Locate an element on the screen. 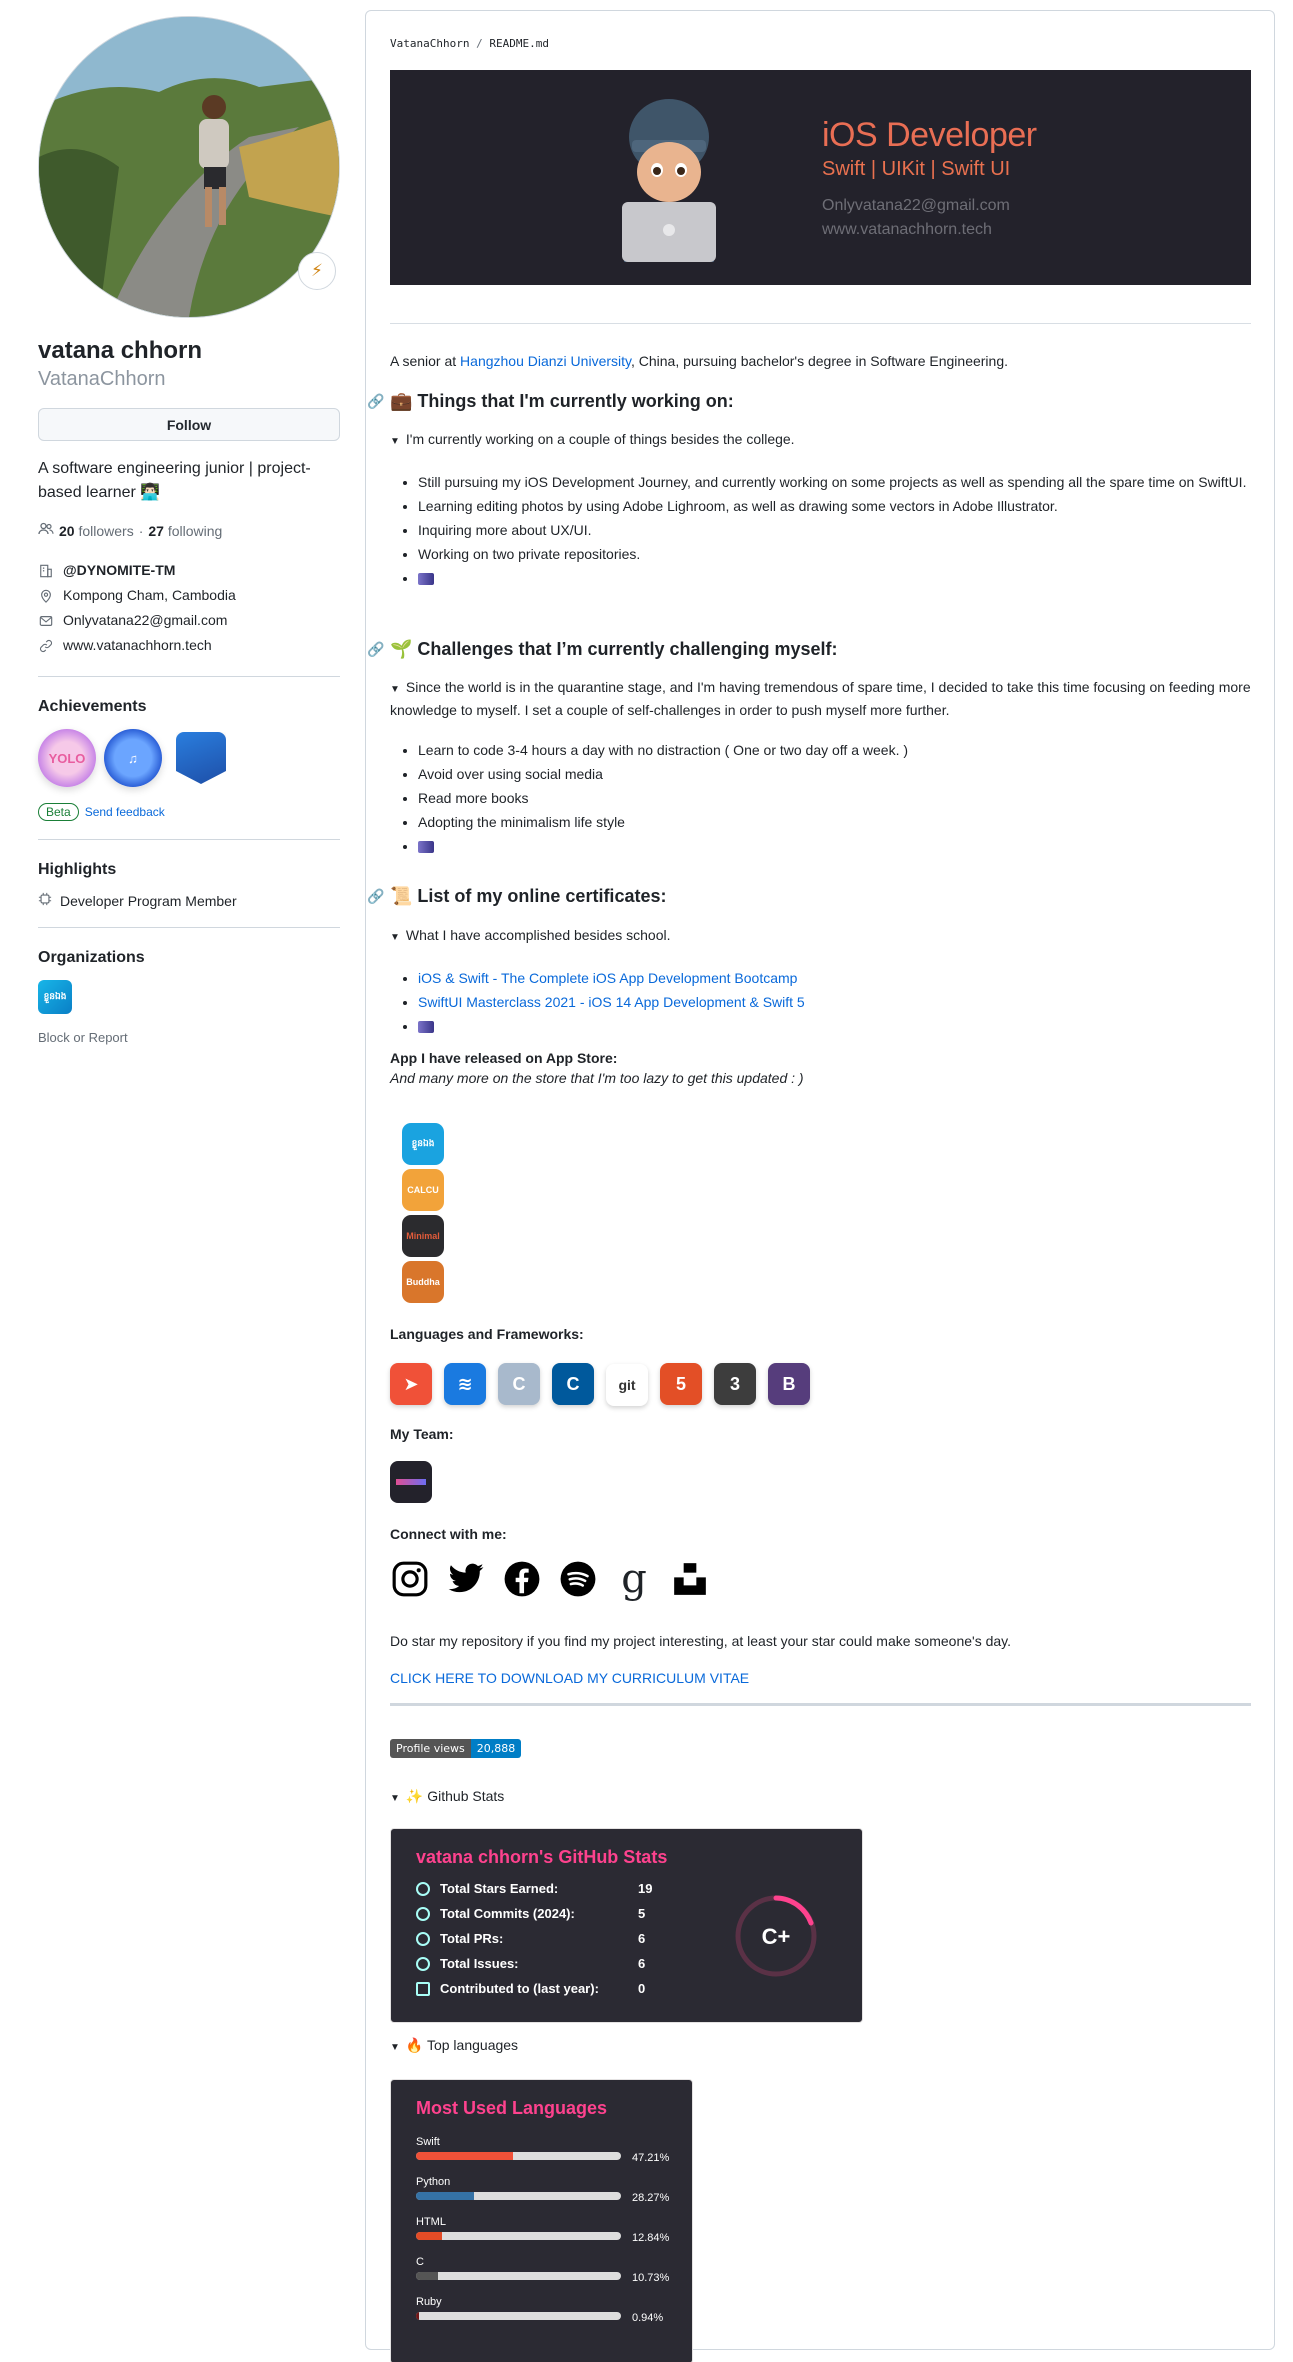 This screenshot has width=1293, height=2362. follow-stats: 20 followers · 27 following is located at coordinates (189, 530).